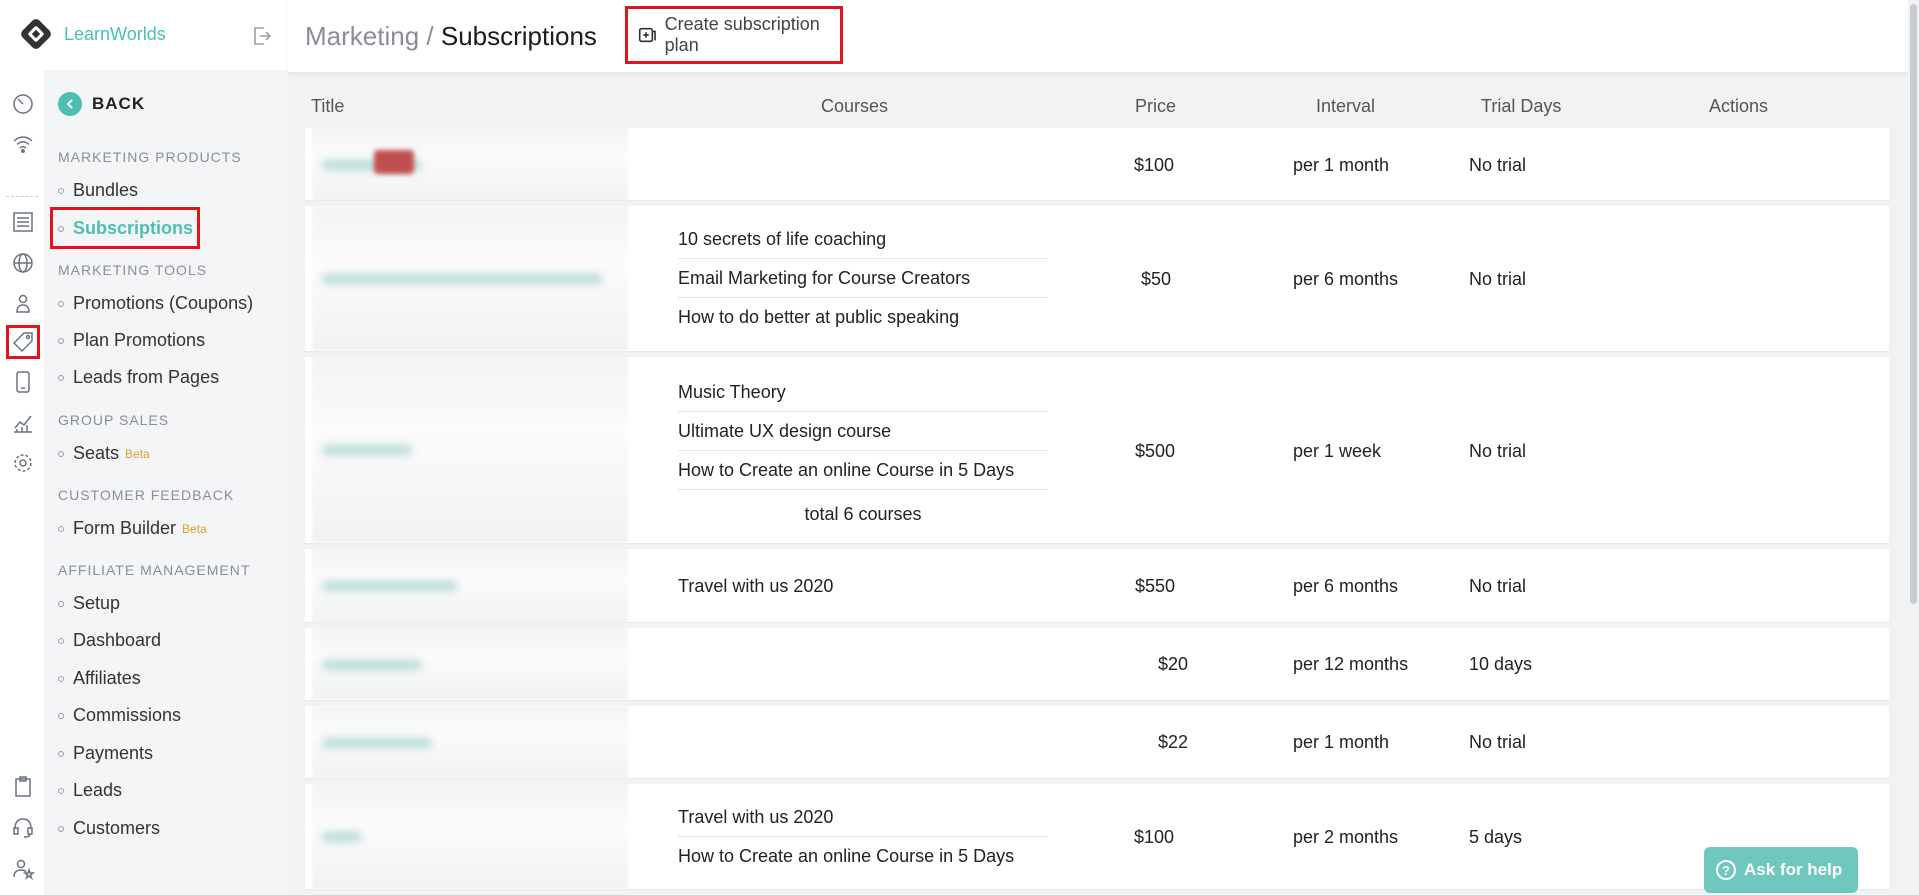  What do you see at coordinates (863, 392) in the screenshot?
I see `course-item: Music Theory` at bounding box center [863, 392].